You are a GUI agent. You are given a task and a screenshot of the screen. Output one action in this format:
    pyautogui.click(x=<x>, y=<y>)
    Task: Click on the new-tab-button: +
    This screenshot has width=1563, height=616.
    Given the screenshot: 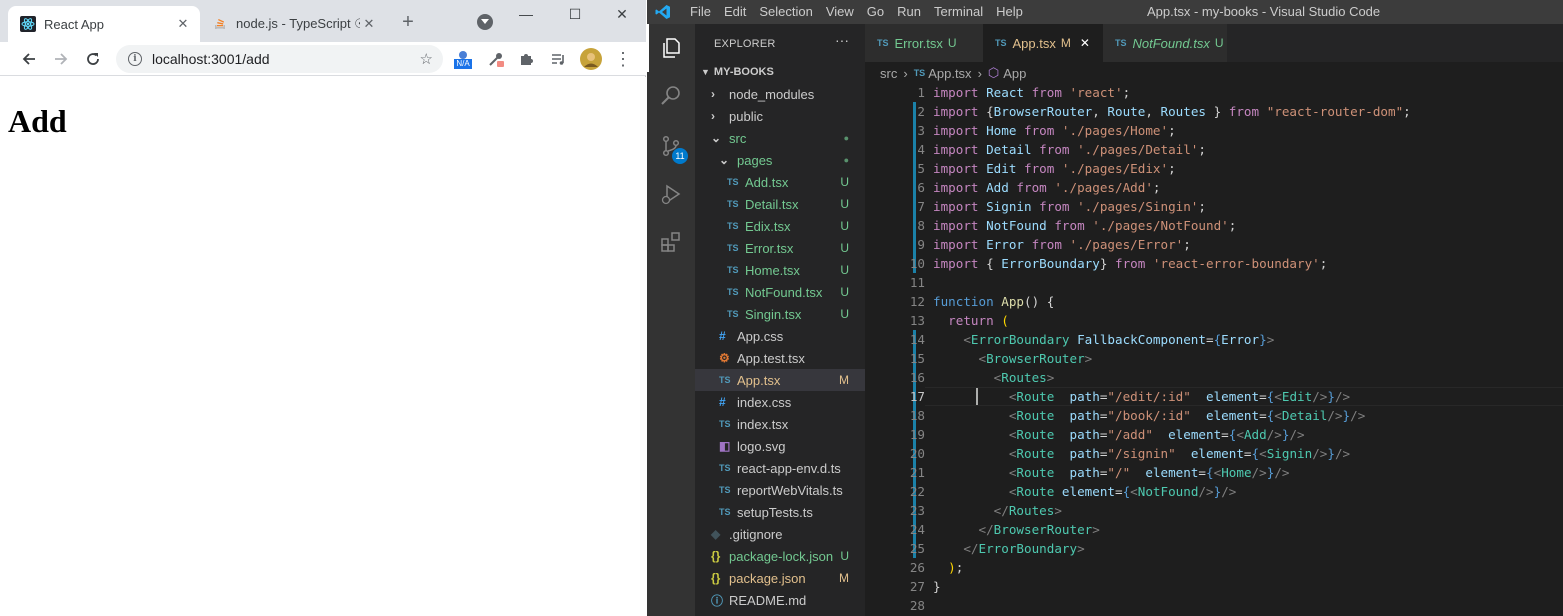 What is the action you would take?
    pyautogui.click(x=408, y=22)
    